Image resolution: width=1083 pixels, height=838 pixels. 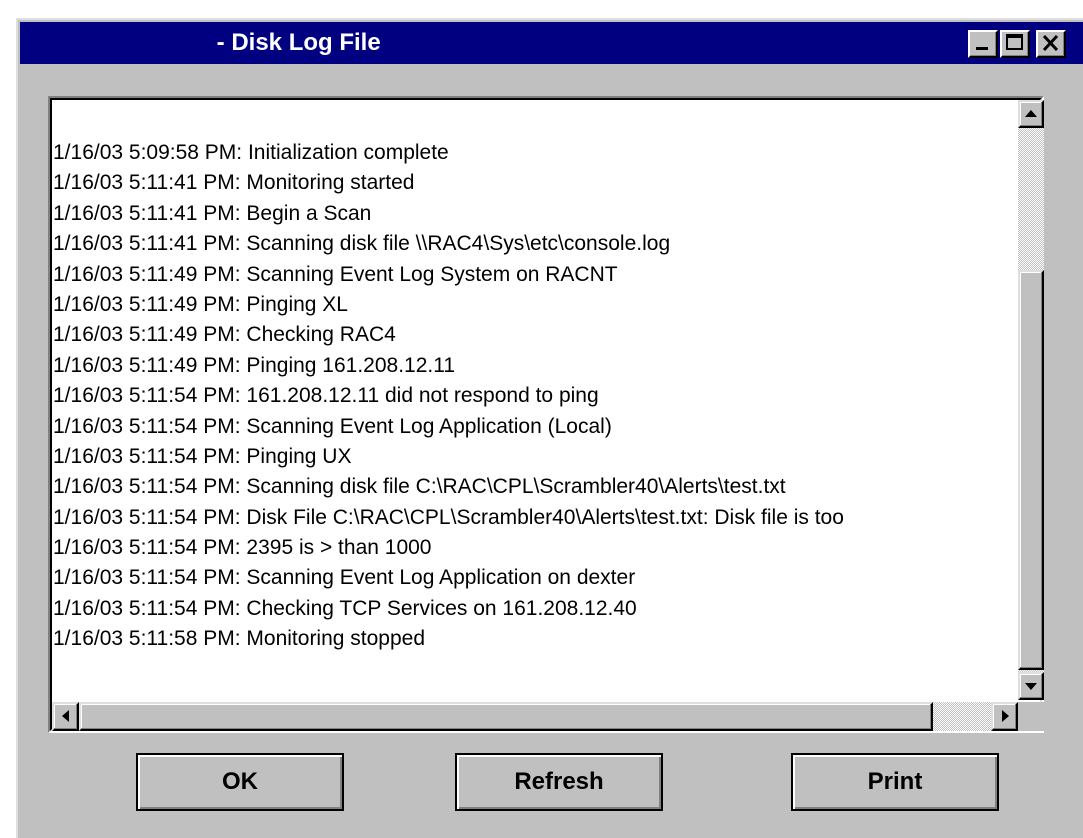 I want to click on ok-button: OK, so click(x=240, y=782).